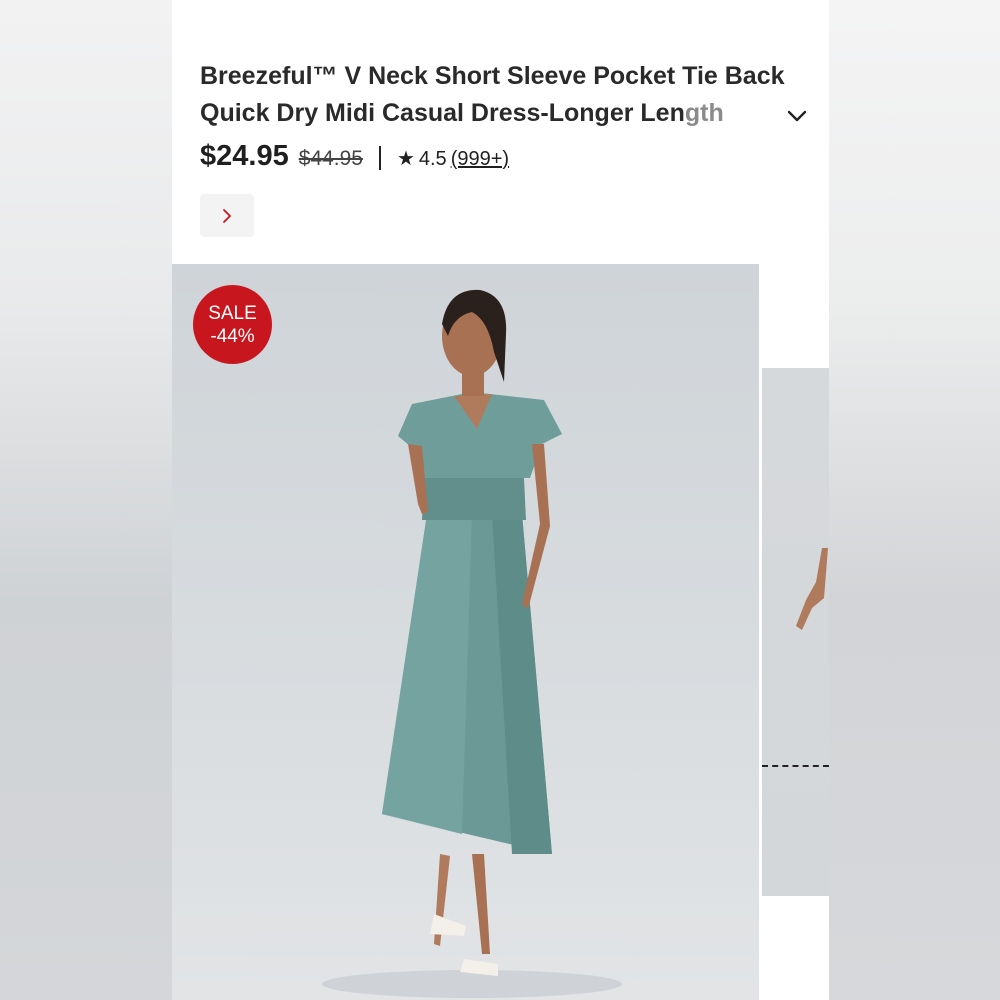  Describe the element at coordinates (244, 156) in the screenshot. I see `sale-price: $24.95` at that location.